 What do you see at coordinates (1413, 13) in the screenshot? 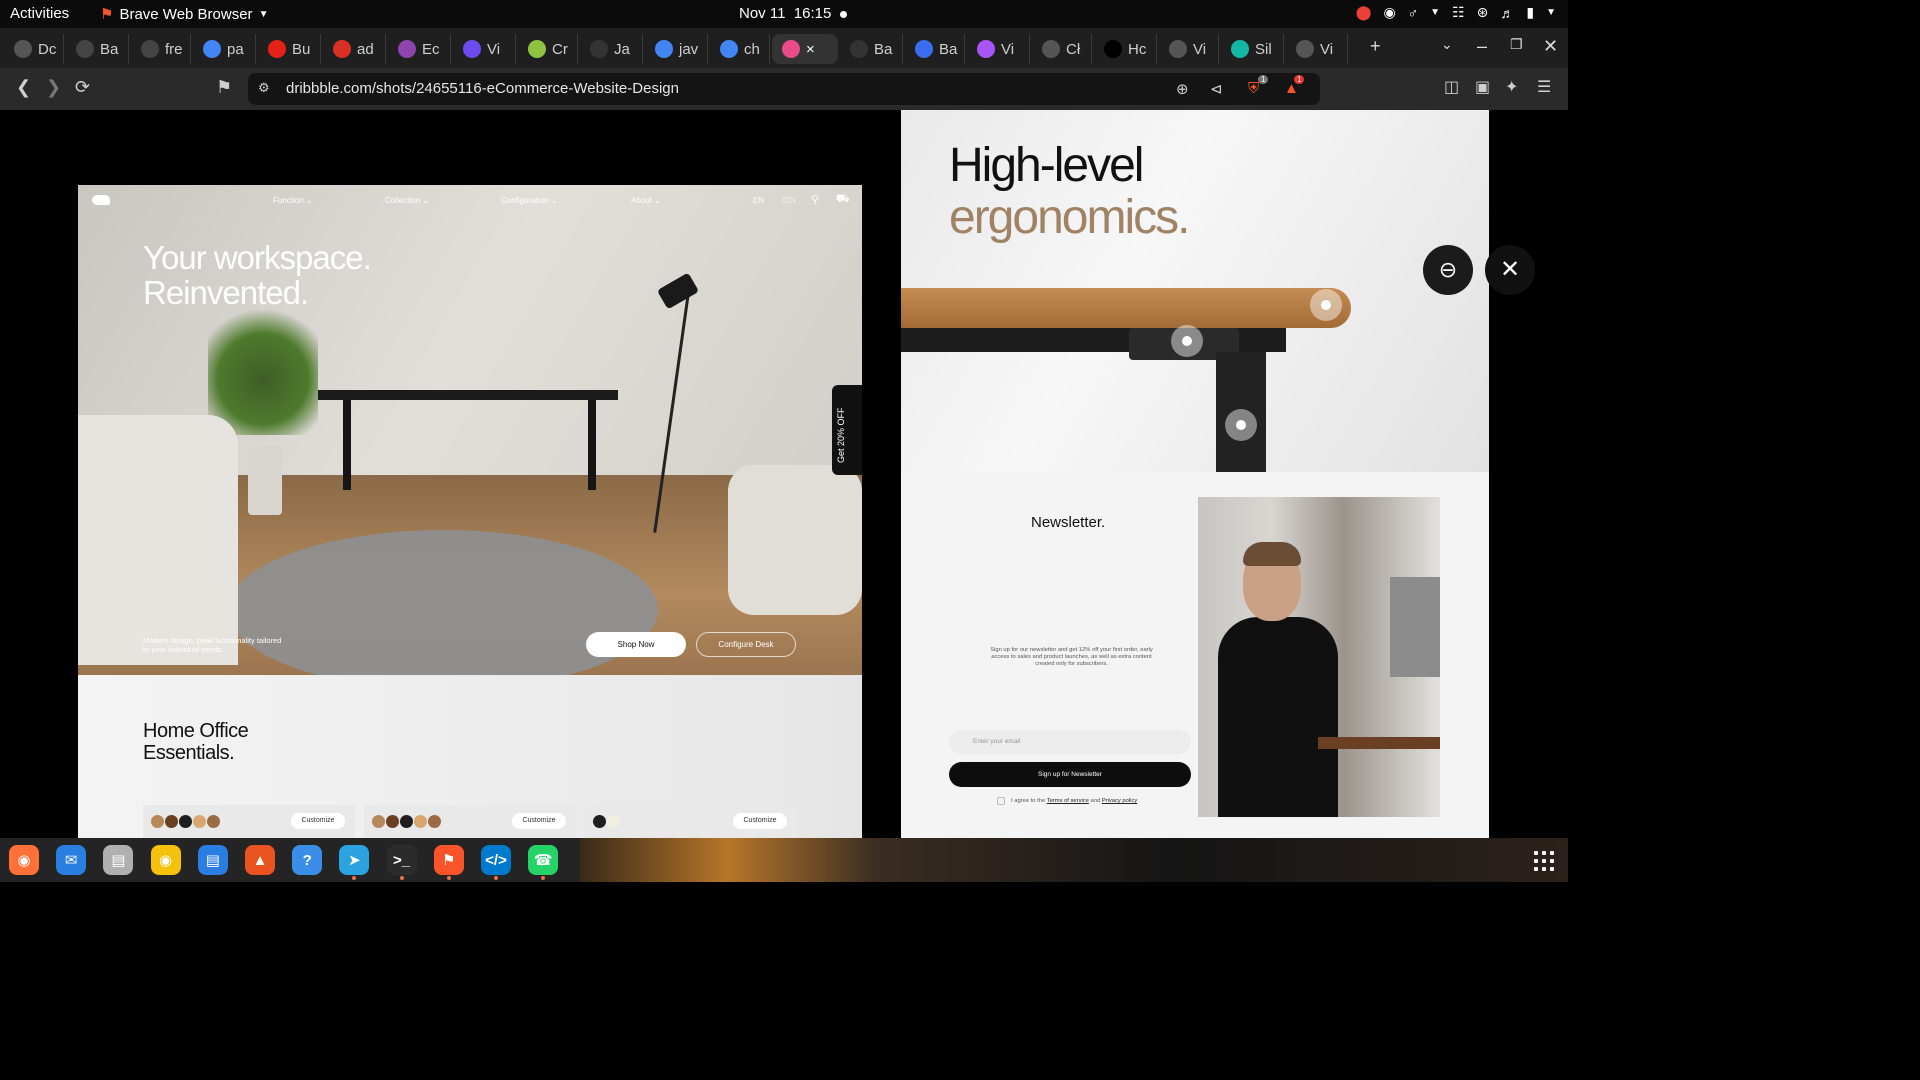
I see `accessibility-icon: ♂` at bounding box center [1413, 13].